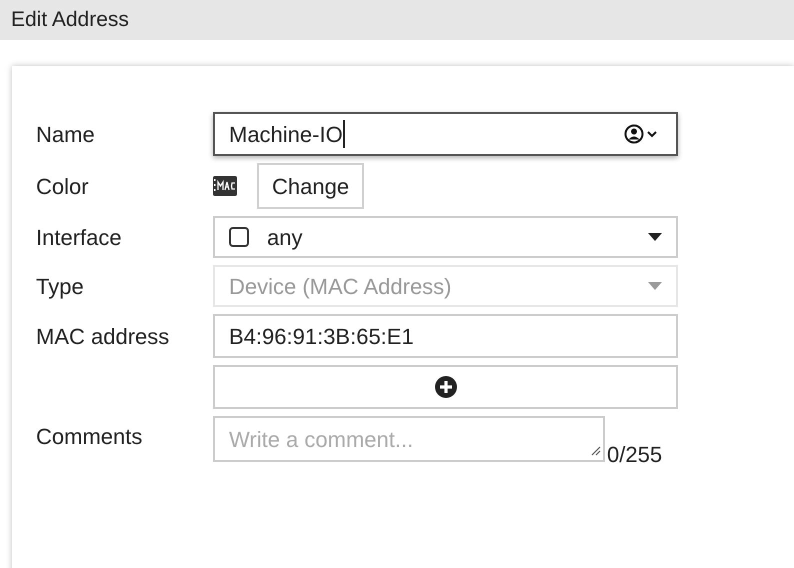 The height and width of the screenshot is (568, 794). What do you see at coordinates (66, 134) in the screenshot?
I see `field-label: Name` at bounding box center [66, 134].